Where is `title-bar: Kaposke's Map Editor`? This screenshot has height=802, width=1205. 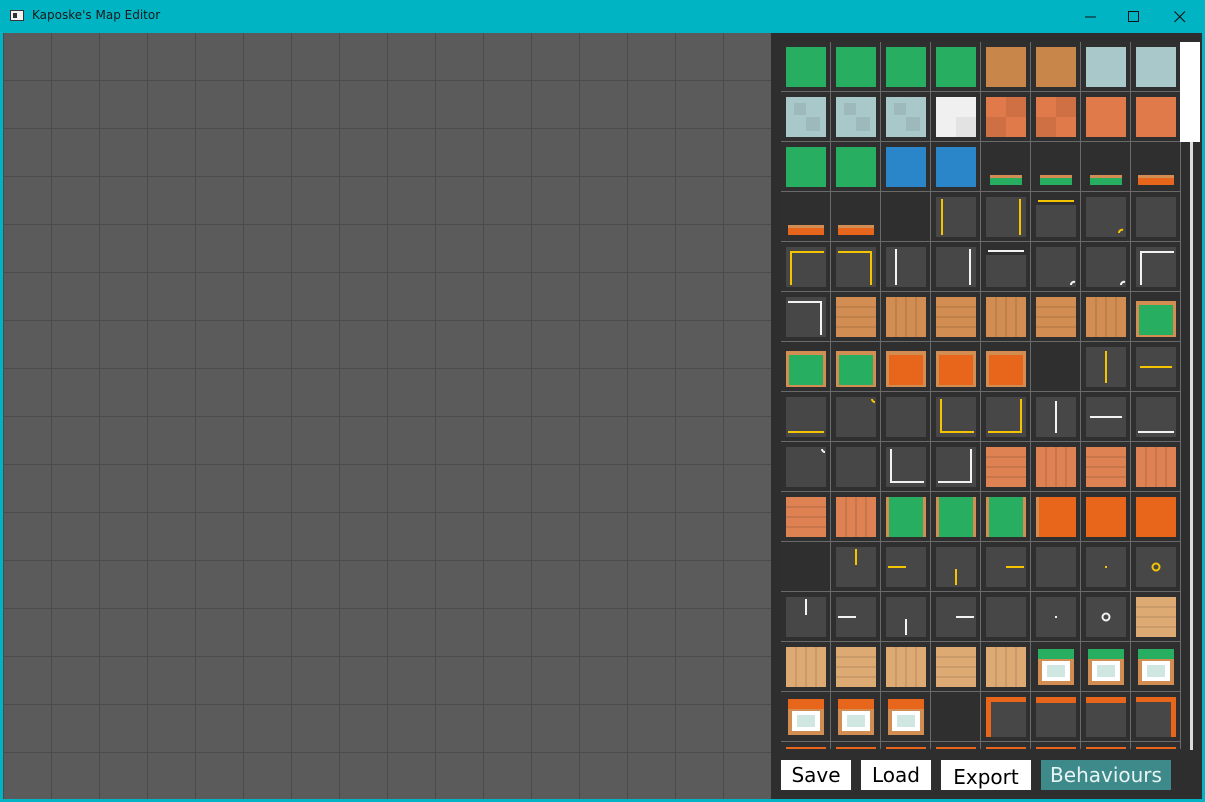 title-bar: Kaposke's Map Editor is located at coordinates (602, 16).